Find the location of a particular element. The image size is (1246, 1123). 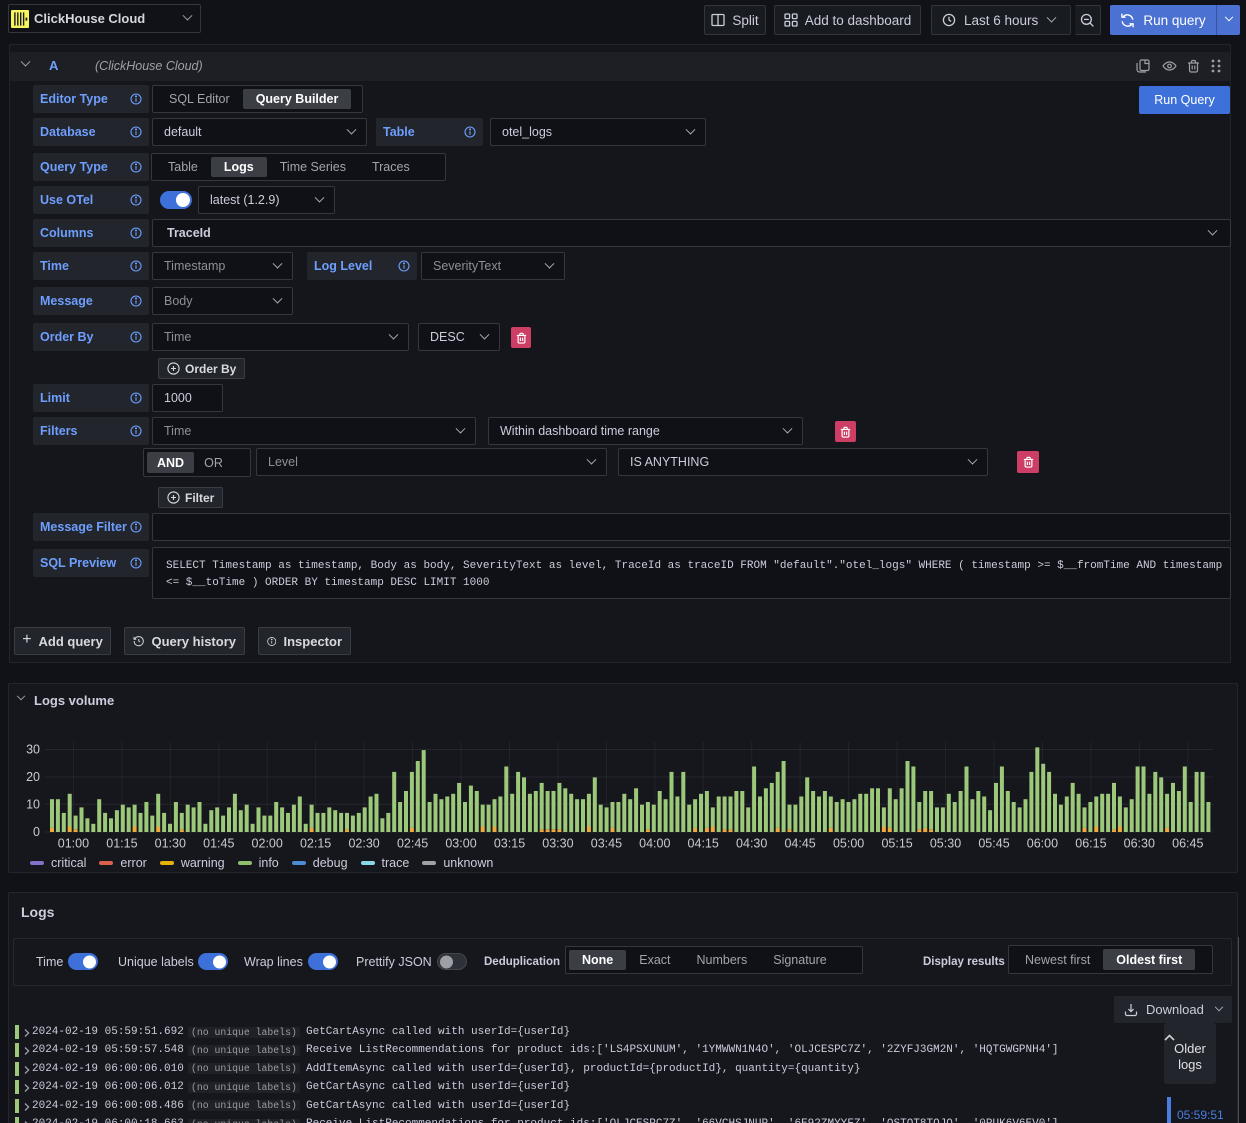

svg-text: 06:15 is located at coordinates (1090, 844).